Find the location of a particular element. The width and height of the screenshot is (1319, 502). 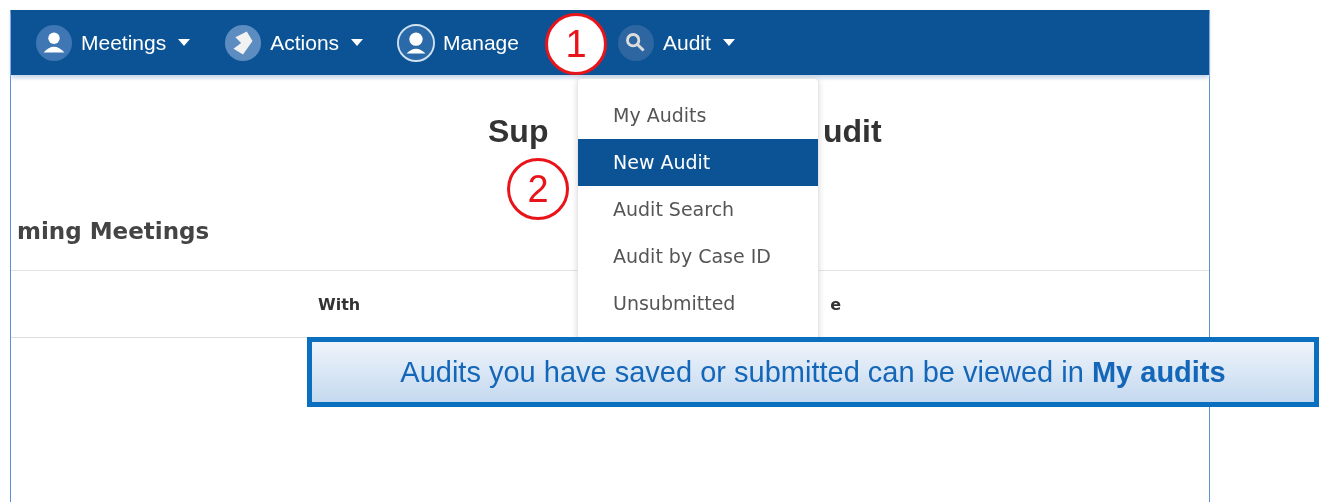

person-icon is located at coordinates (54, 42).